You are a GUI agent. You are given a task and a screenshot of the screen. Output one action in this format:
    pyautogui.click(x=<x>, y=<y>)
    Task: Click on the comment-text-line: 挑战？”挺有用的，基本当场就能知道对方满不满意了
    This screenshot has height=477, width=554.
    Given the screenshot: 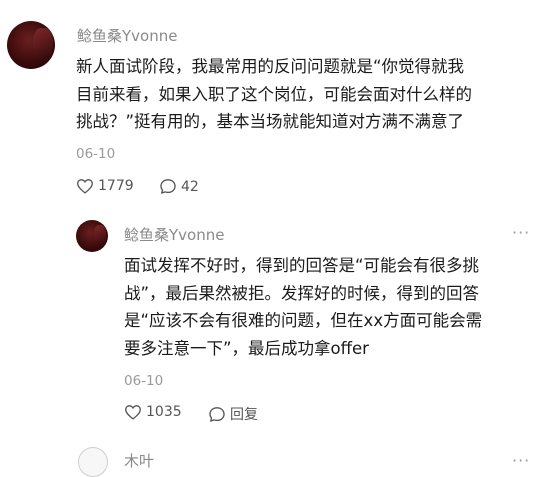 What is the action you would take?
    pyautogui.click(x=270, y=121)
    